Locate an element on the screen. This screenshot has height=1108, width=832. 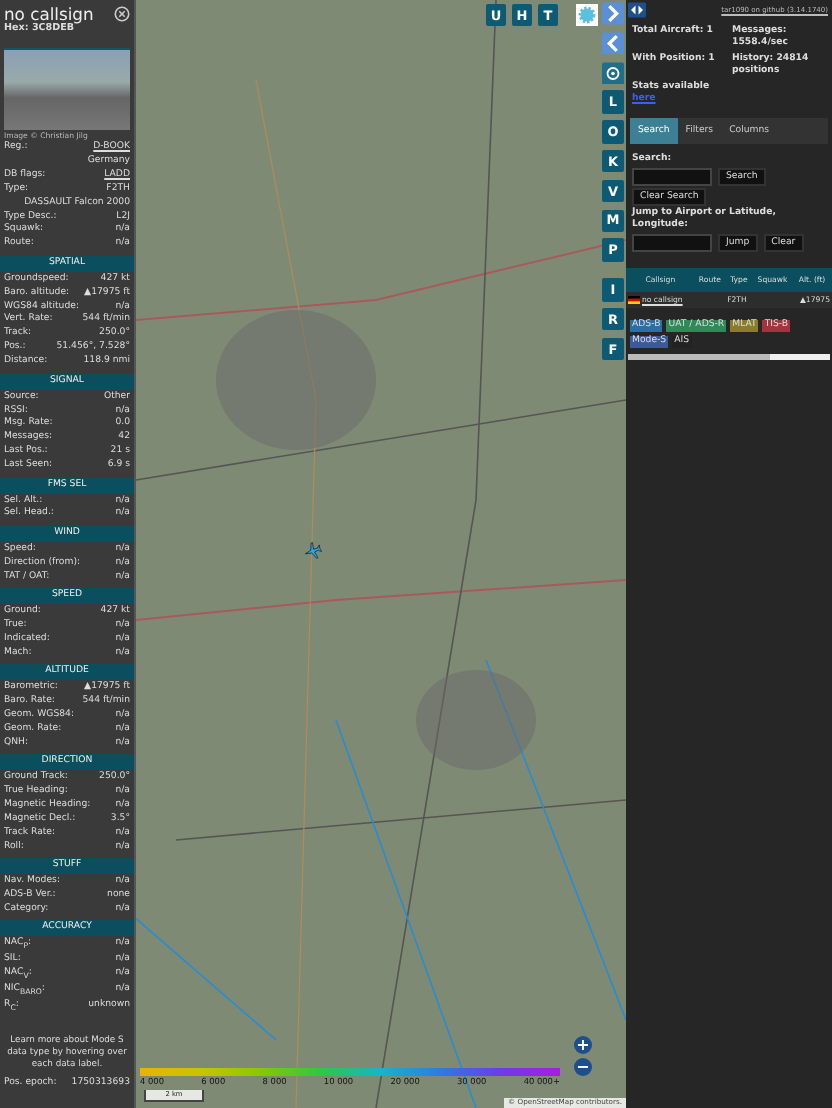
zoom-button: + is located at coordinates (583, 1045).